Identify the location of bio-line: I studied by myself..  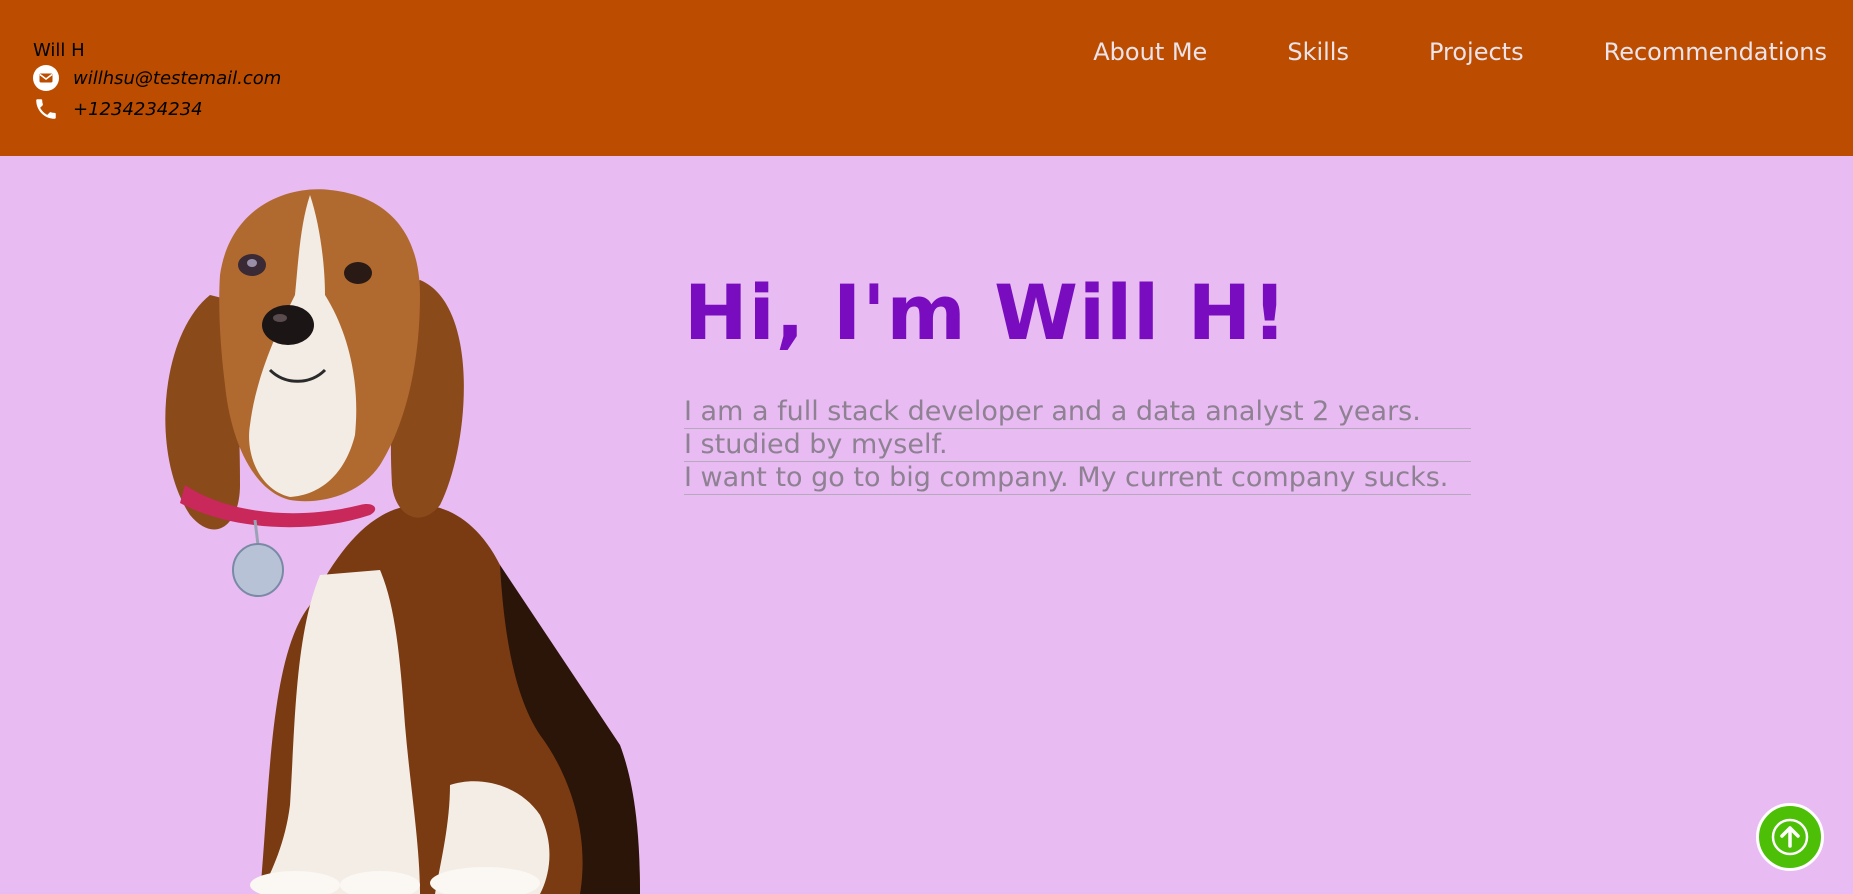
(1077, 445).